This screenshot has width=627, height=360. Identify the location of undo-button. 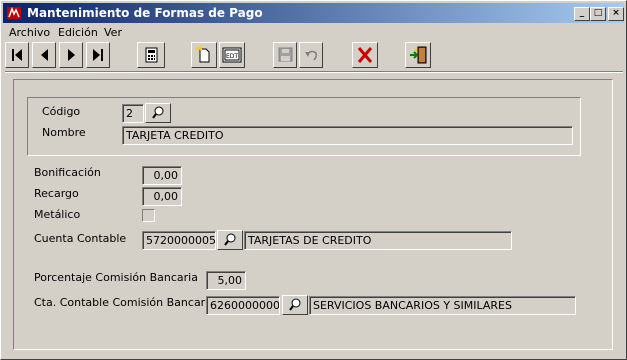
(311, 55).